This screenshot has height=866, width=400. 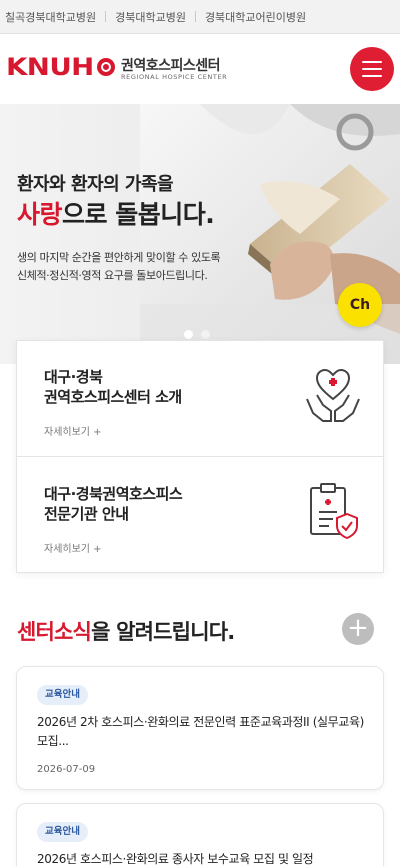 I want to click on clipboard-shield-icon, so click(x=334, y=511).